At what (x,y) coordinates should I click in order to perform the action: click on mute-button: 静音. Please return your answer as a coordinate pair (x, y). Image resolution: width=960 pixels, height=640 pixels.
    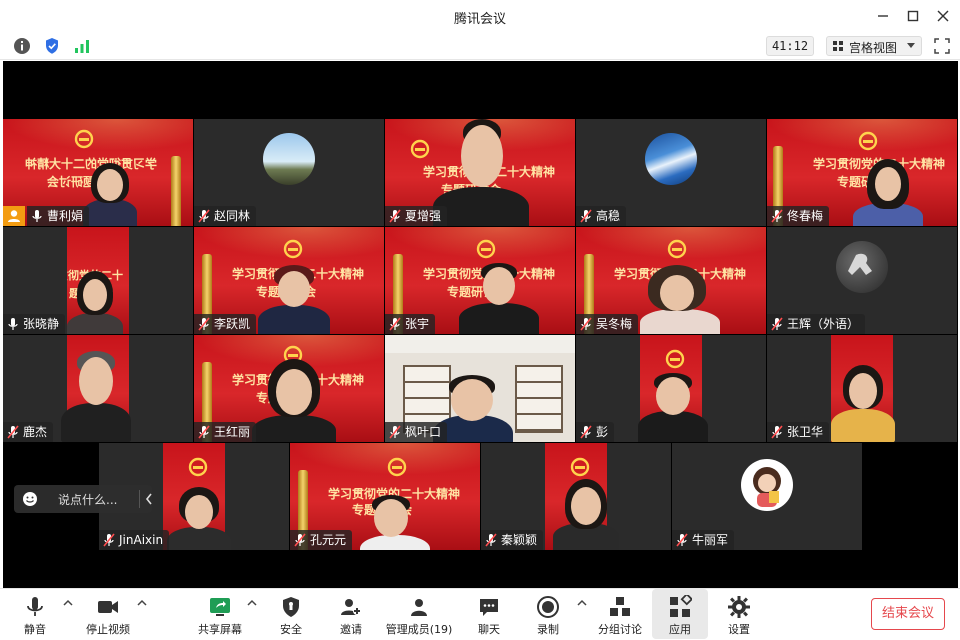
    Looking at the image, I should click on (35, 614).